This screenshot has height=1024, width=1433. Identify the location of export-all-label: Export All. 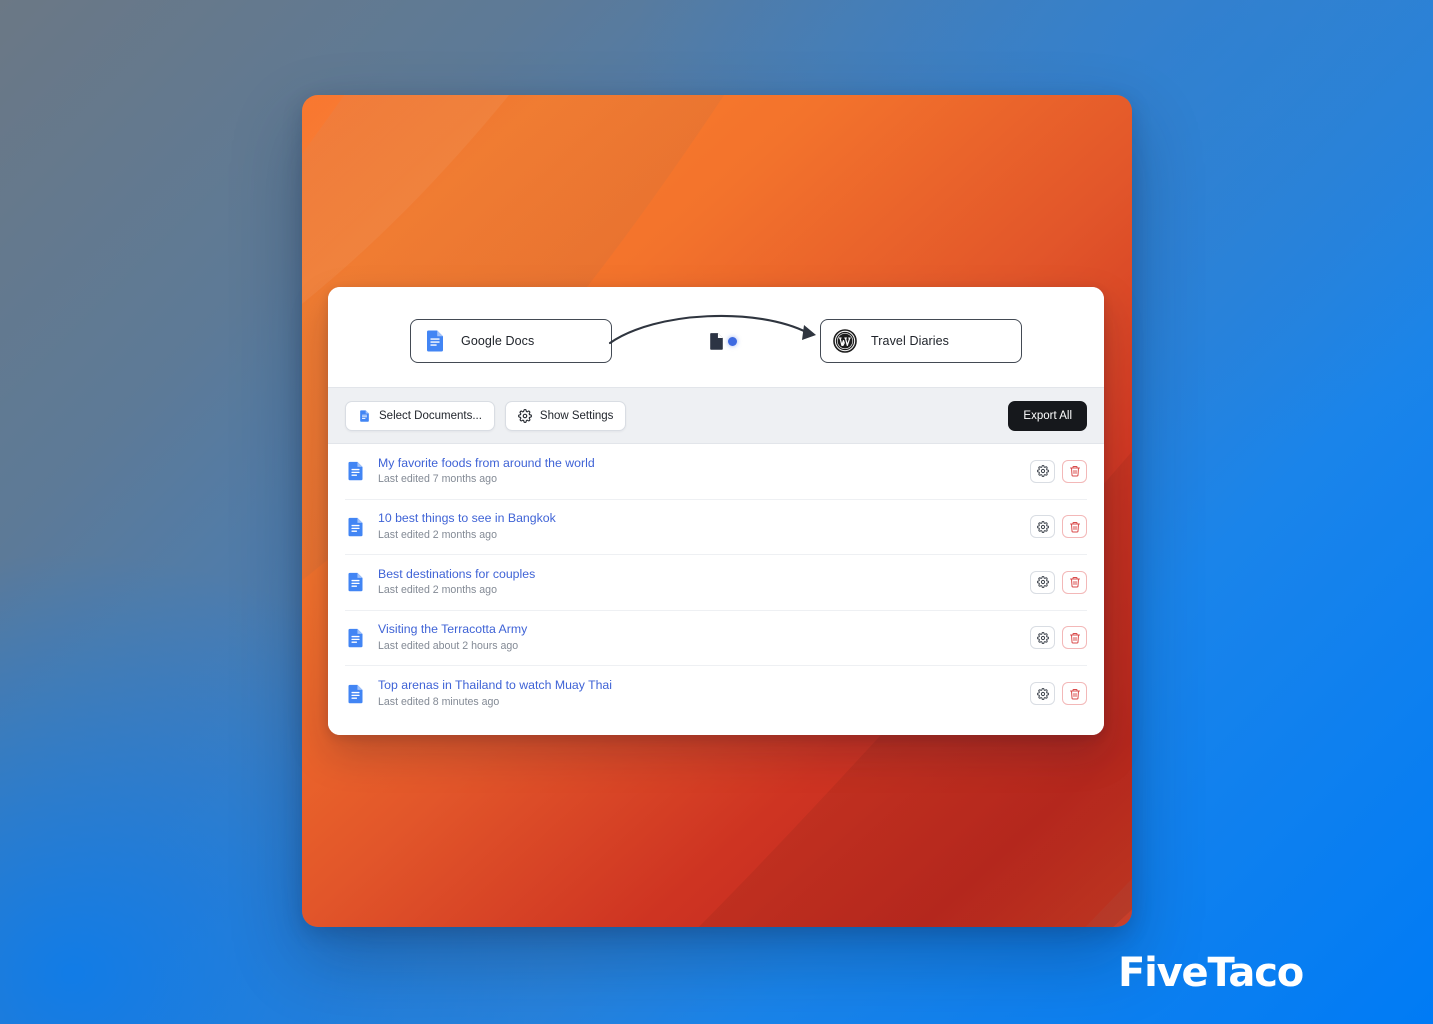
(1047, 415).